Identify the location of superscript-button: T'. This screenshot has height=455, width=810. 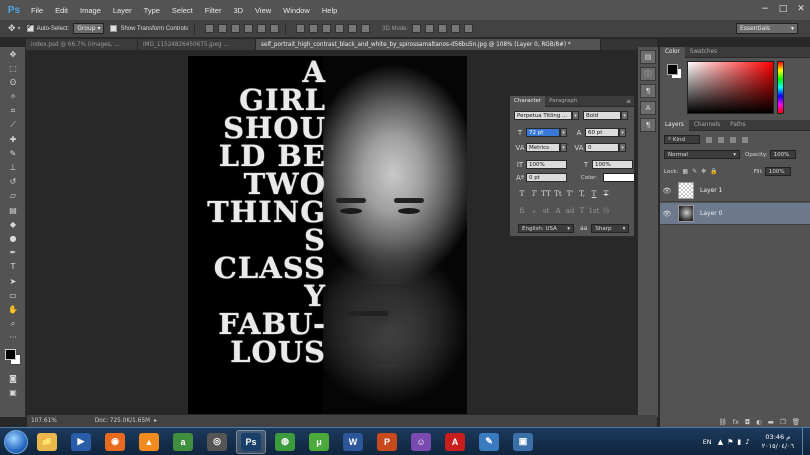
(570, 194).